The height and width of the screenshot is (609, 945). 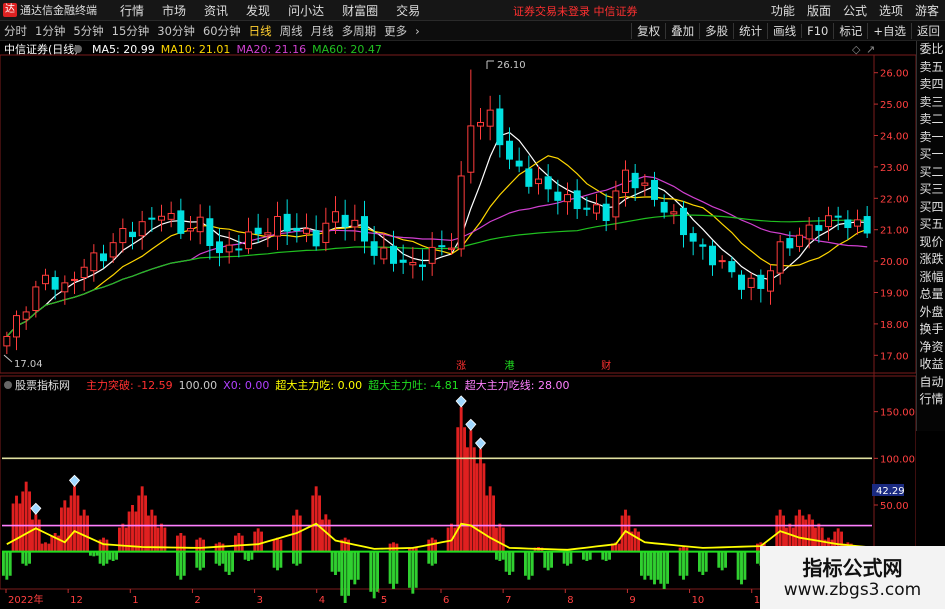 I want to click on menu-layout: 版面, so click(x=819, y=10).